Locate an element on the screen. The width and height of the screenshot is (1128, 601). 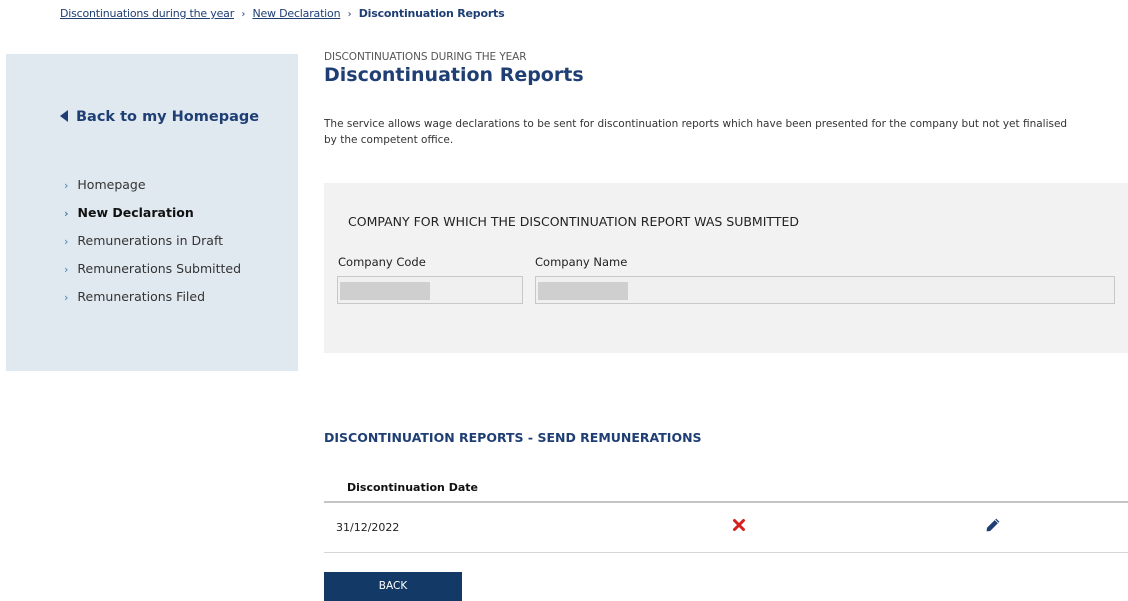
company-code-field is located at coordinates (430, 290).